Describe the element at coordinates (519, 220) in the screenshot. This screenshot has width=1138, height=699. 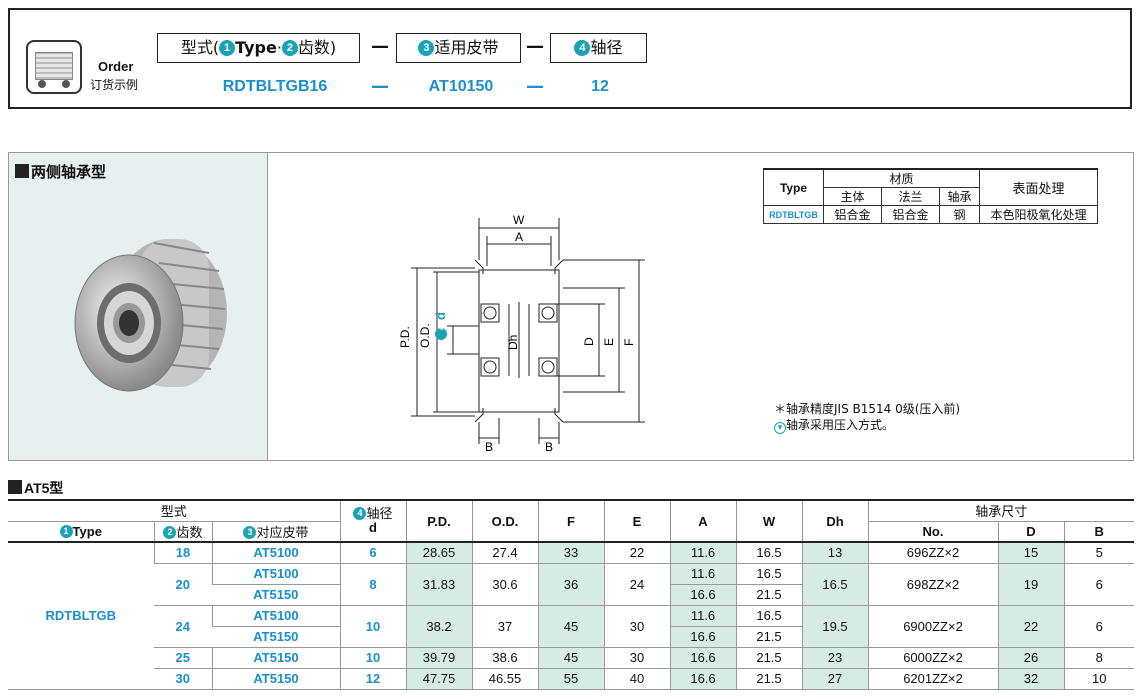
I see `dim-w-label: W` at that location.